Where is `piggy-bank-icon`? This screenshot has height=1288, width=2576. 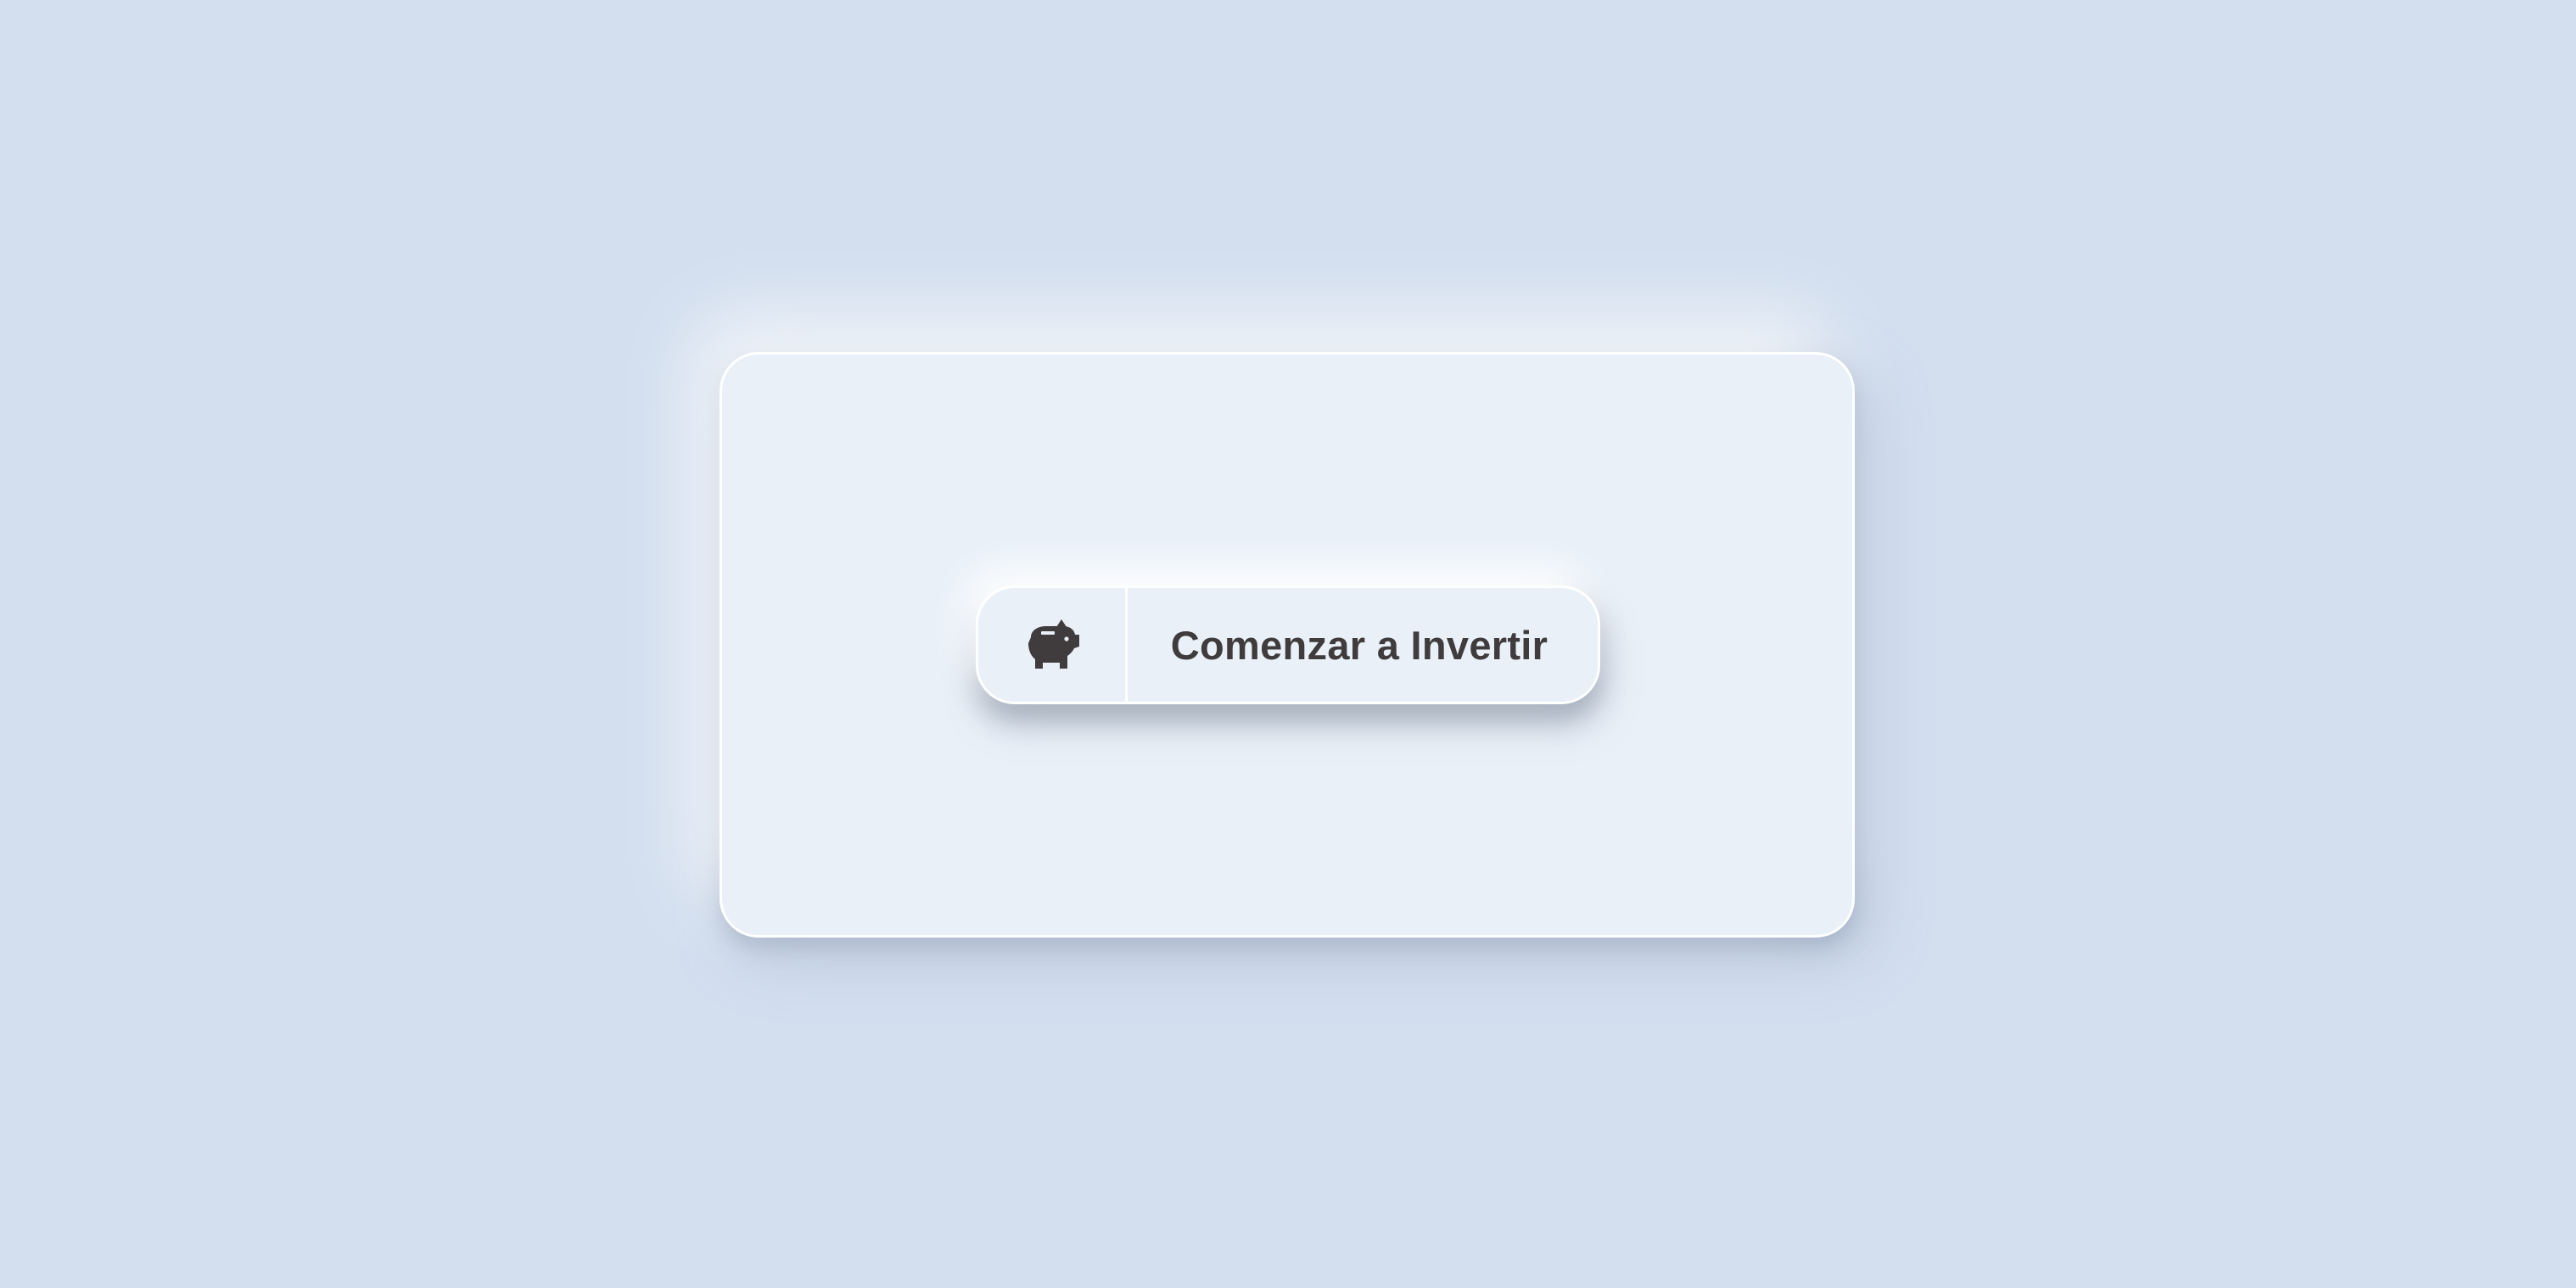
piggy-bank-icon is located at coordinates (1053, 644).